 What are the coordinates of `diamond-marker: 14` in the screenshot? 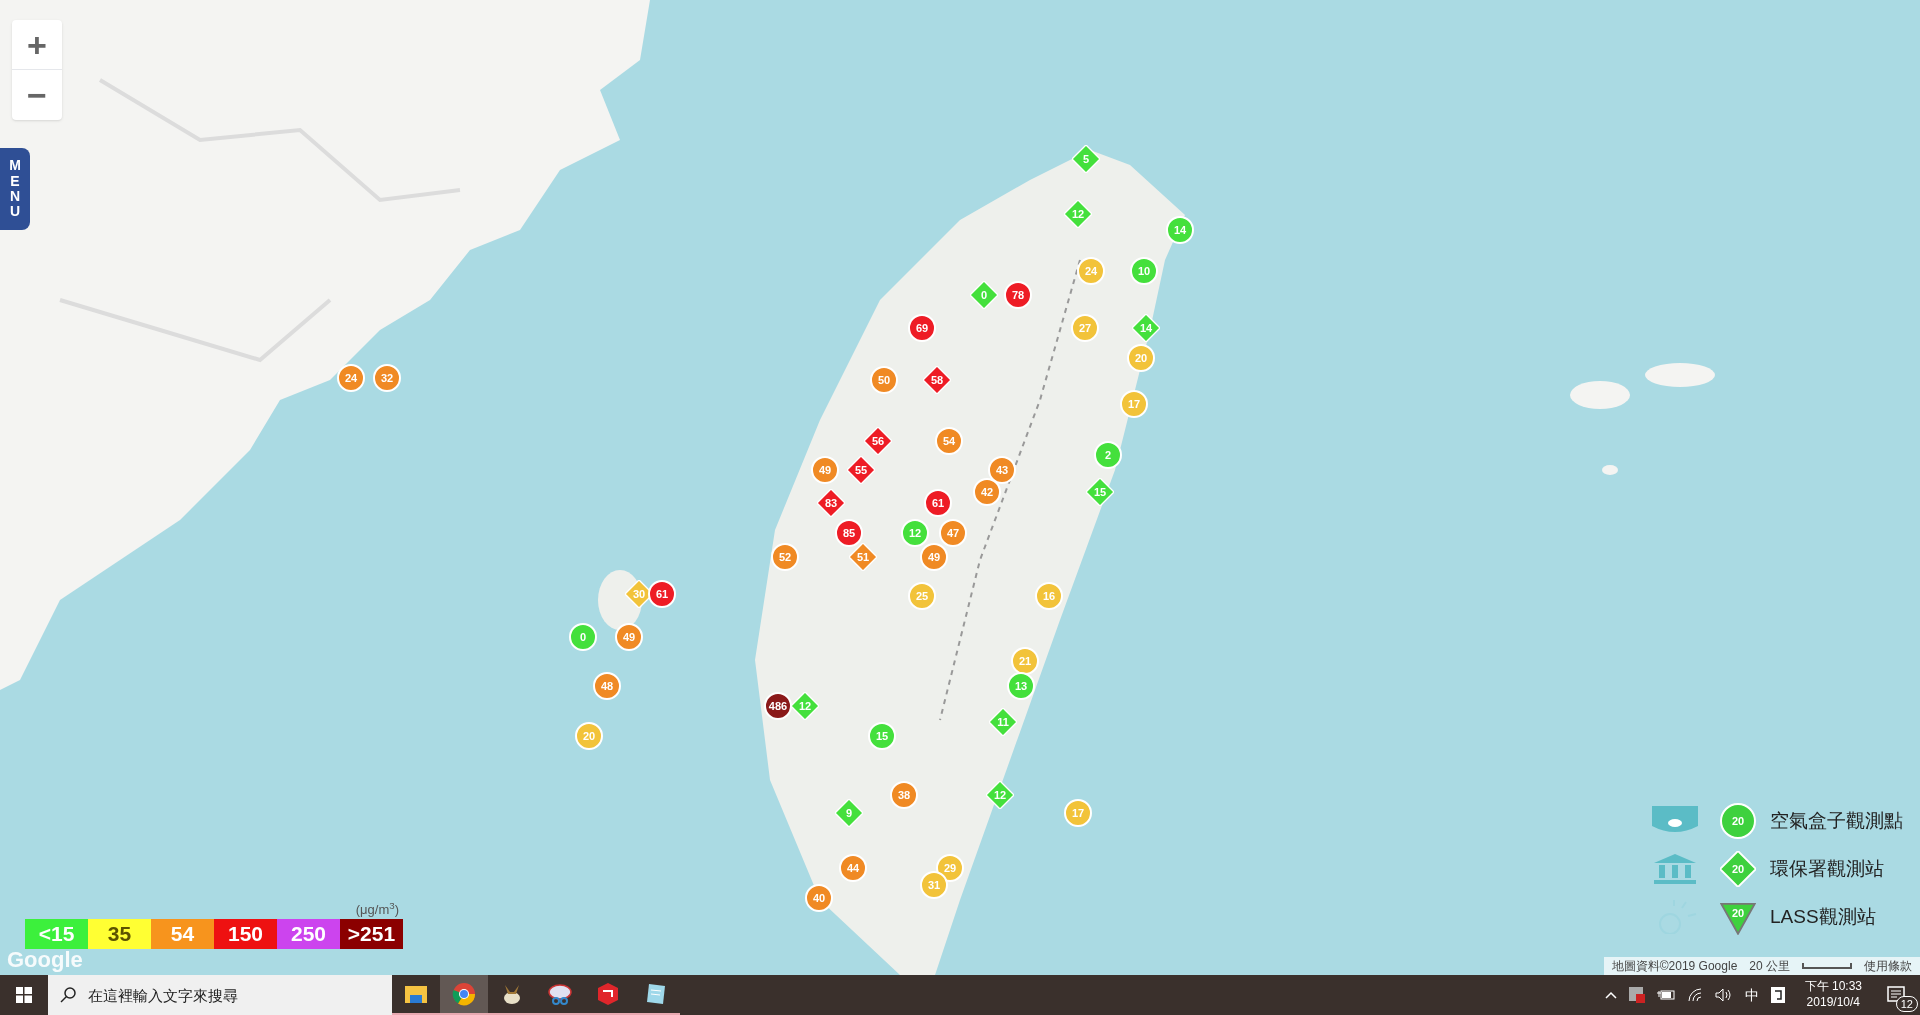 It's located at (1146, 328).